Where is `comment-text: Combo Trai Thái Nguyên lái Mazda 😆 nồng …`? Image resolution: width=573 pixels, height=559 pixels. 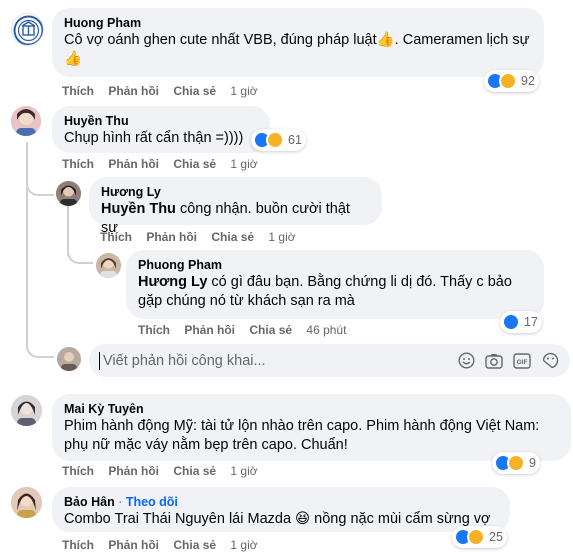 comment-text: Combo Trai Thái Nguyên lái Mazda 😆 nồng … is located at coordinates (277, 519).